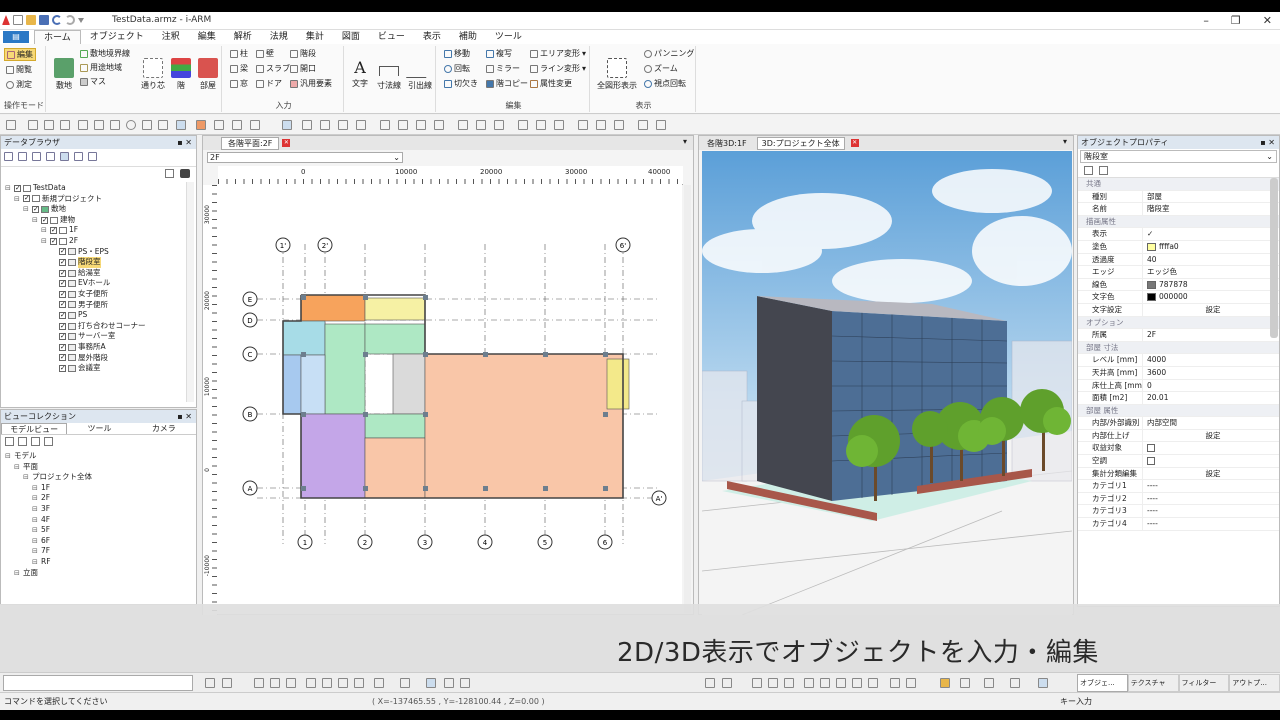  I want to click on tree-item: ⊟ モデル, so click(98, 456).